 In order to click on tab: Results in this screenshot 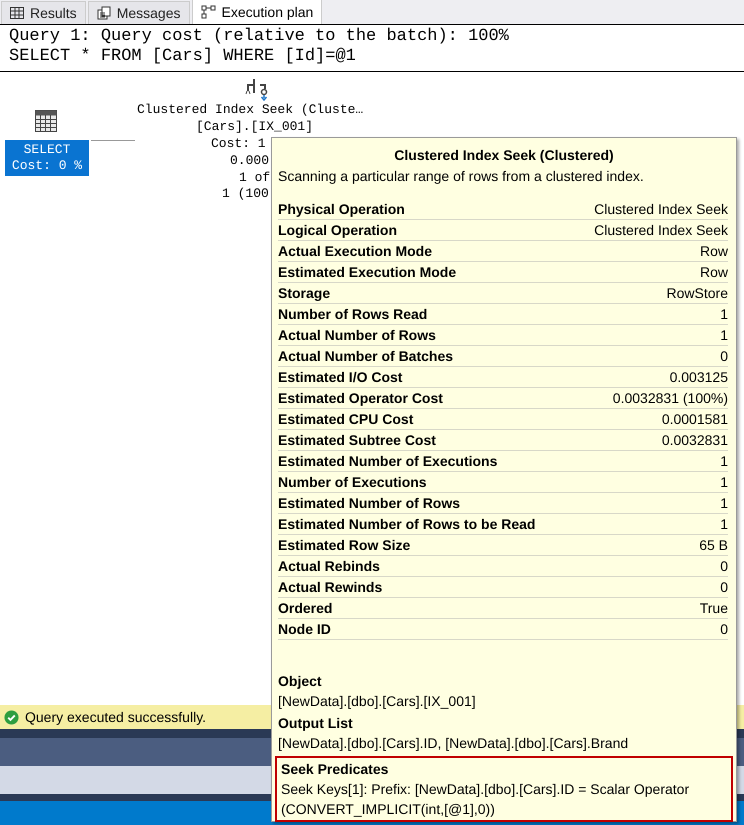, I will do `click(43, 12)`.